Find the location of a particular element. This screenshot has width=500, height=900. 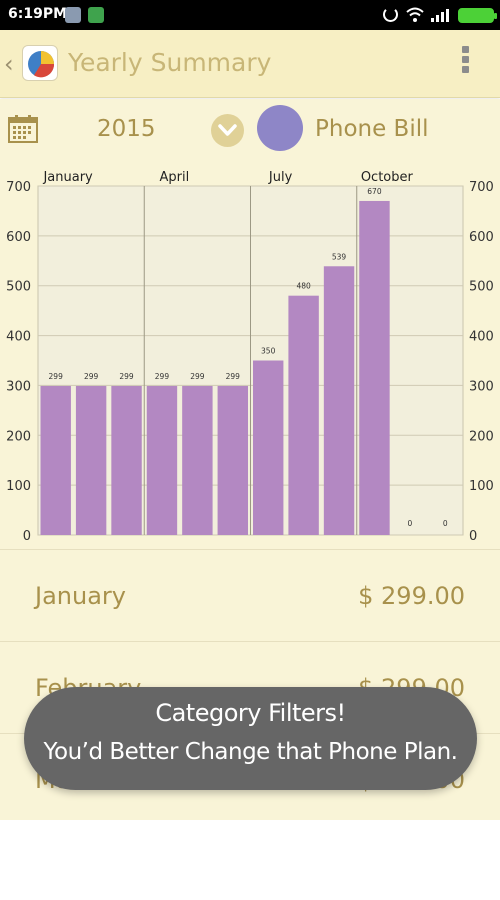

month-amount: $ 299.00 is located at coordinates (411, 596).